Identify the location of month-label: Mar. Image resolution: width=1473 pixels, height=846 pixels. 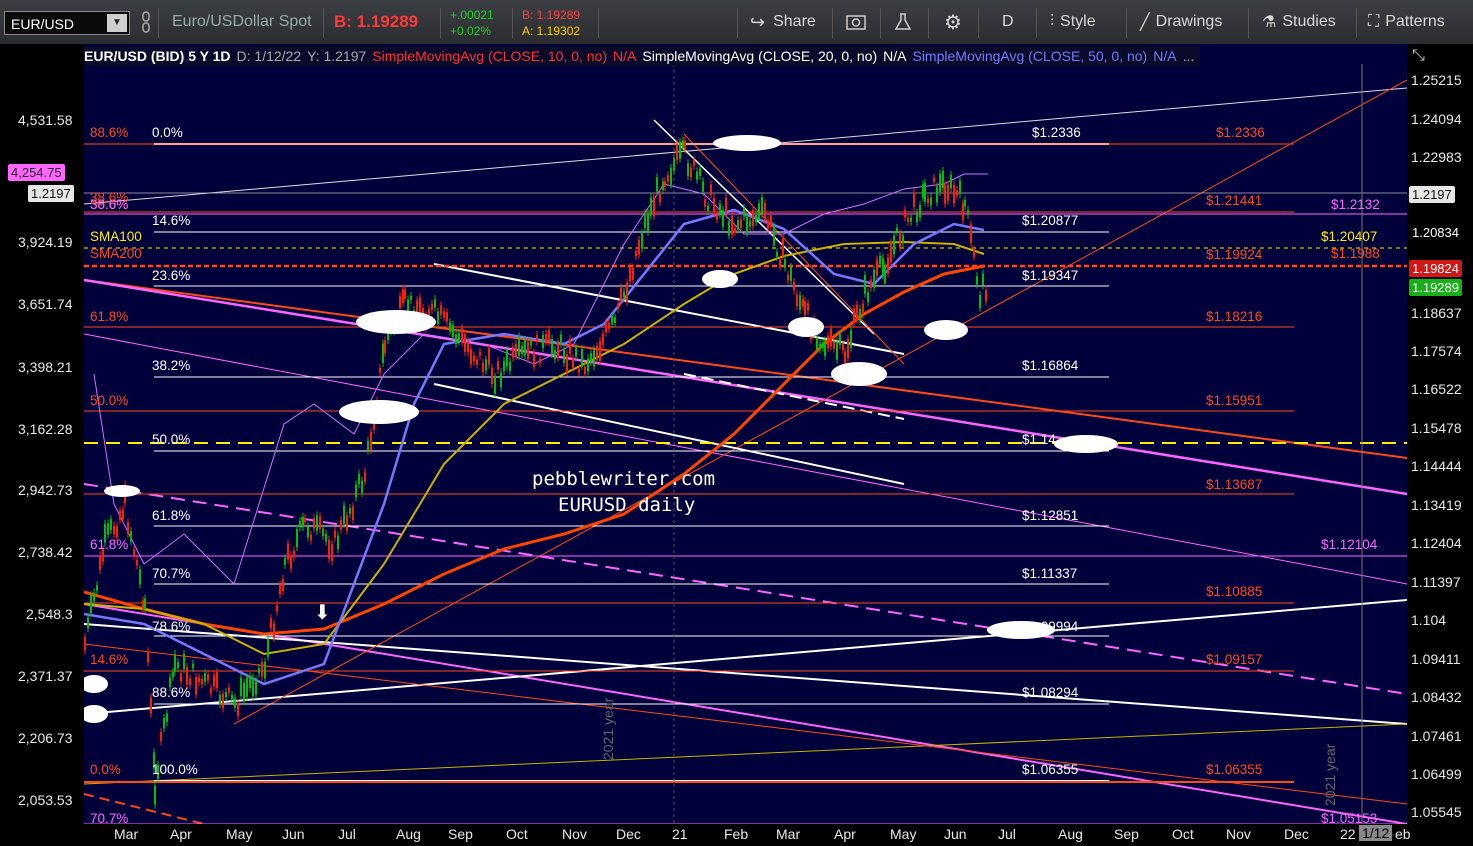
(126, 834).